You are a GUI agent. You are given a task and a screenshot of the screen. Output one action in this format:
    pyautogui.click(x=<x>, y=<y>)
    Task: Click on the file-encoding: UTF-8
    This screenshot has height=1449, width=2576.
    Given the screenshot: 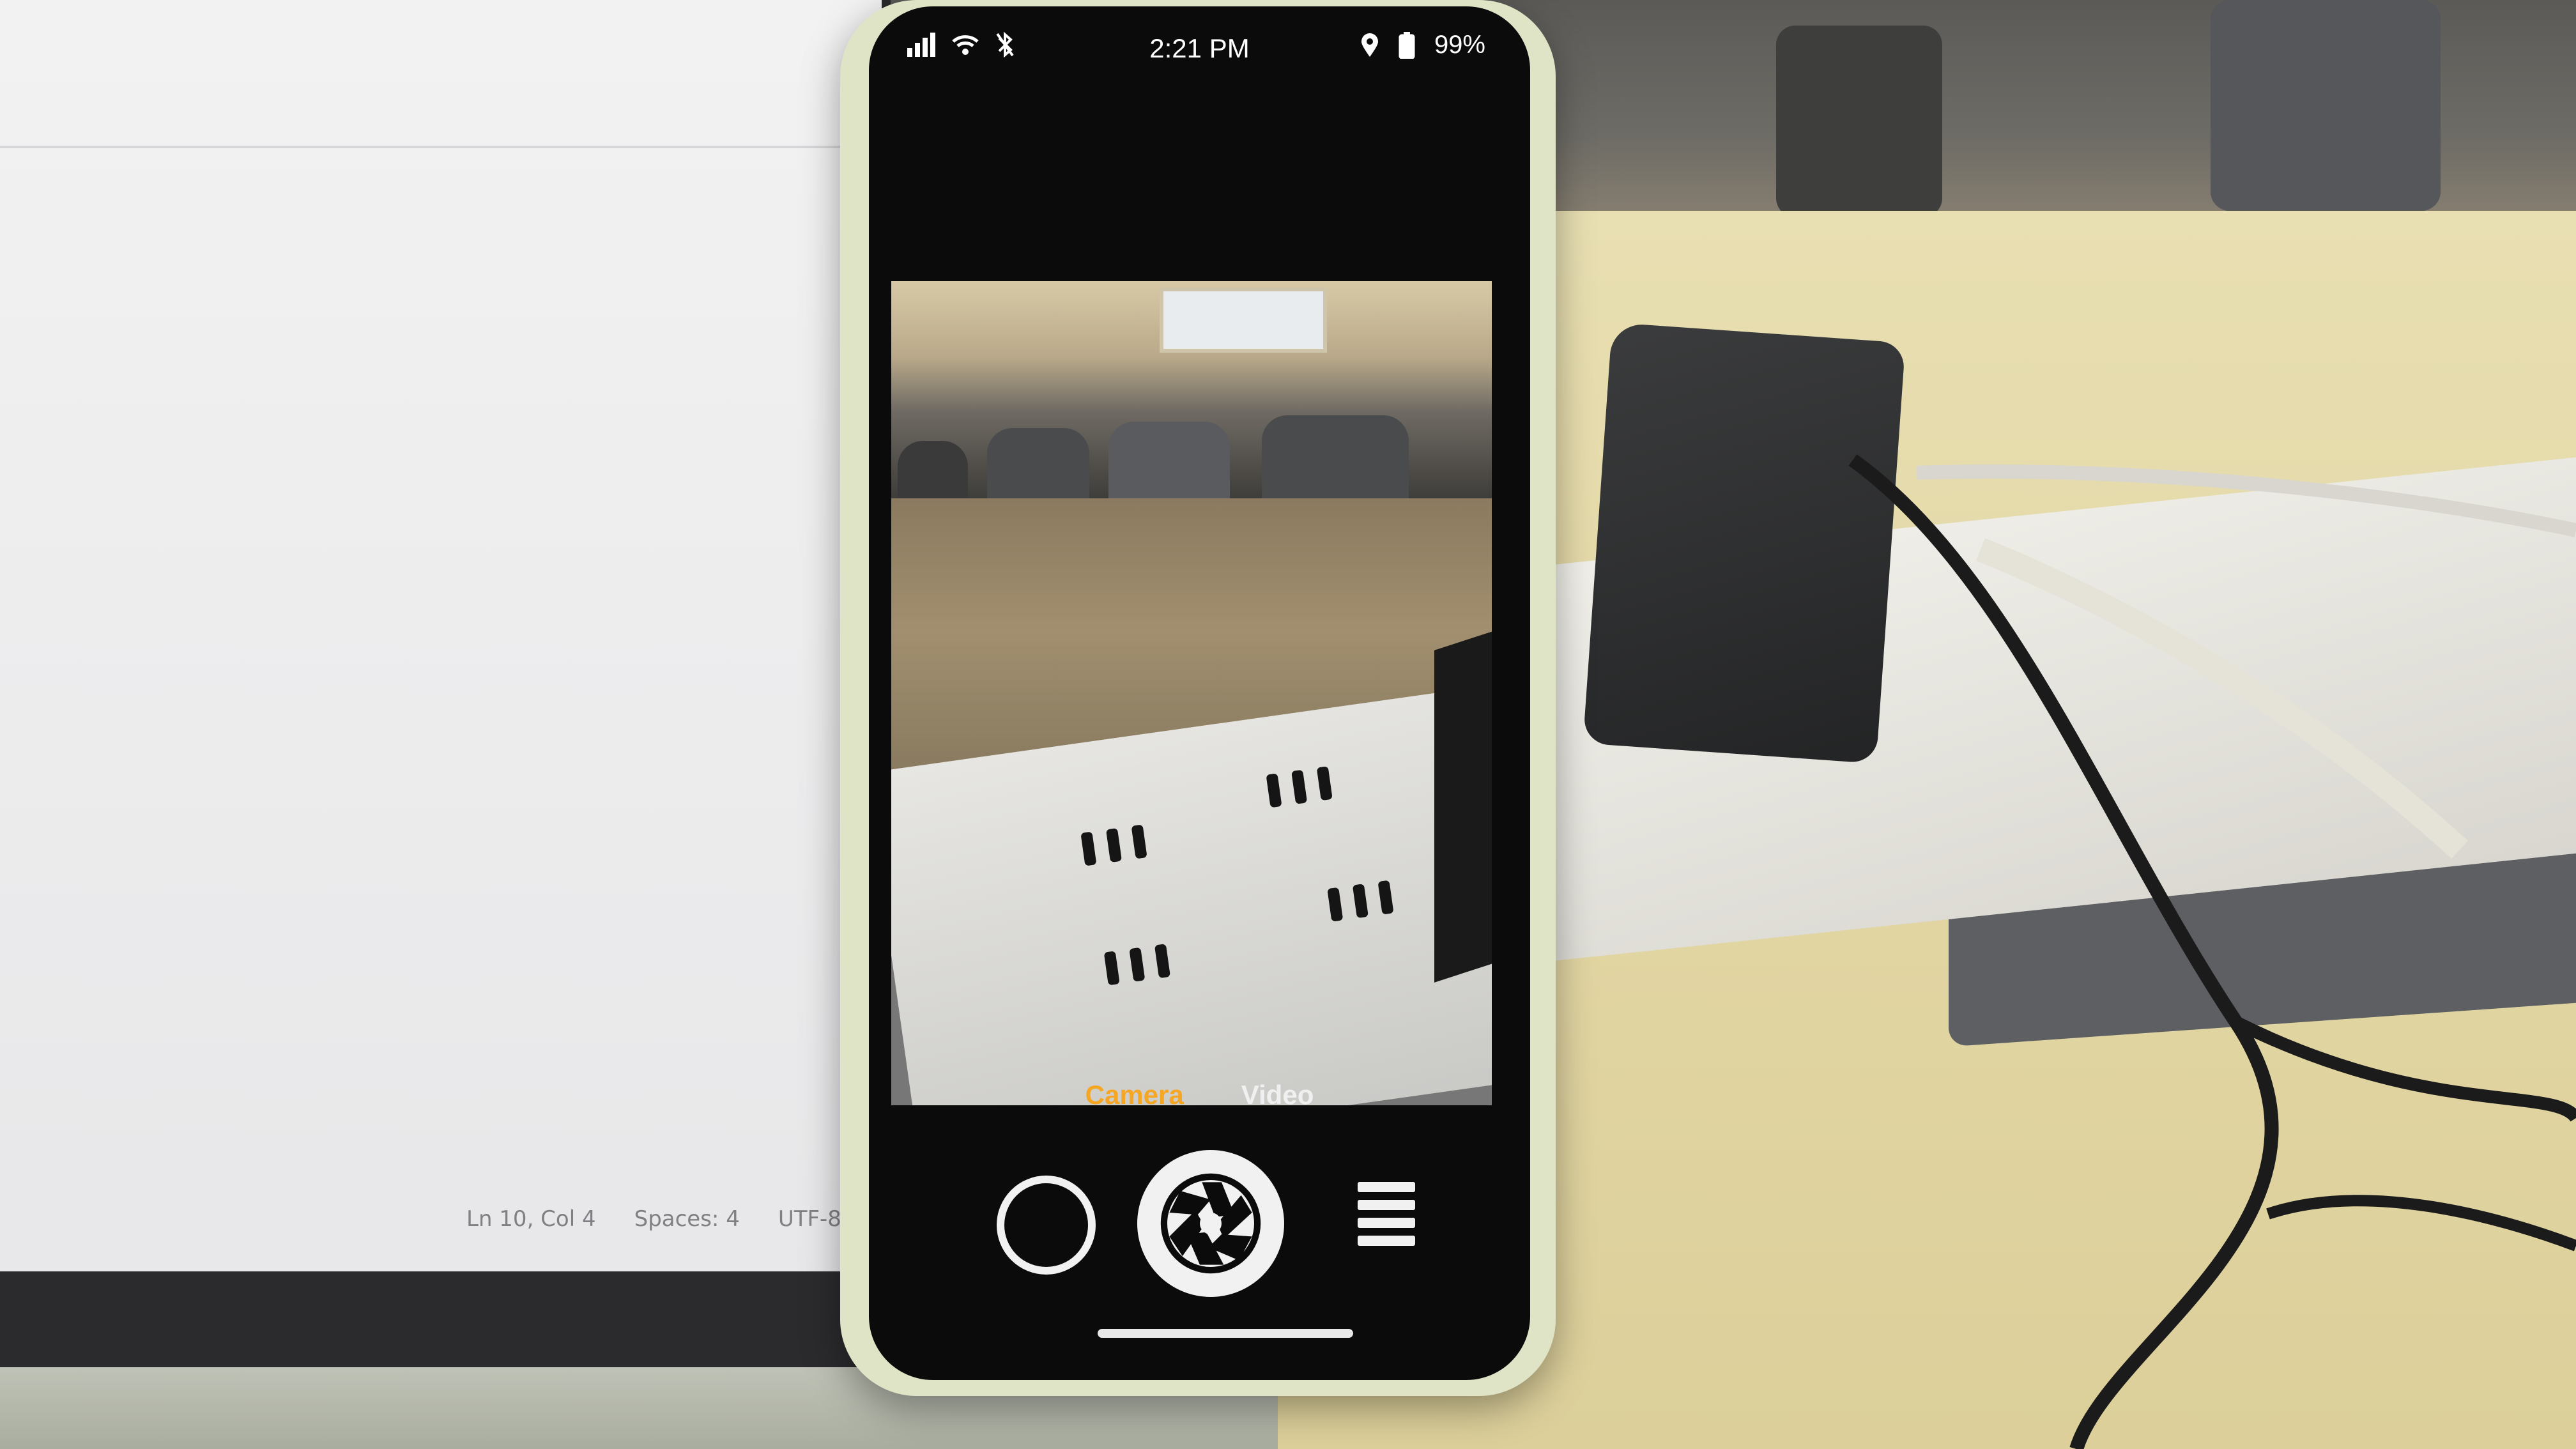 What is the action you would take?
    pyautogui.click(x=809, y=1225)
    